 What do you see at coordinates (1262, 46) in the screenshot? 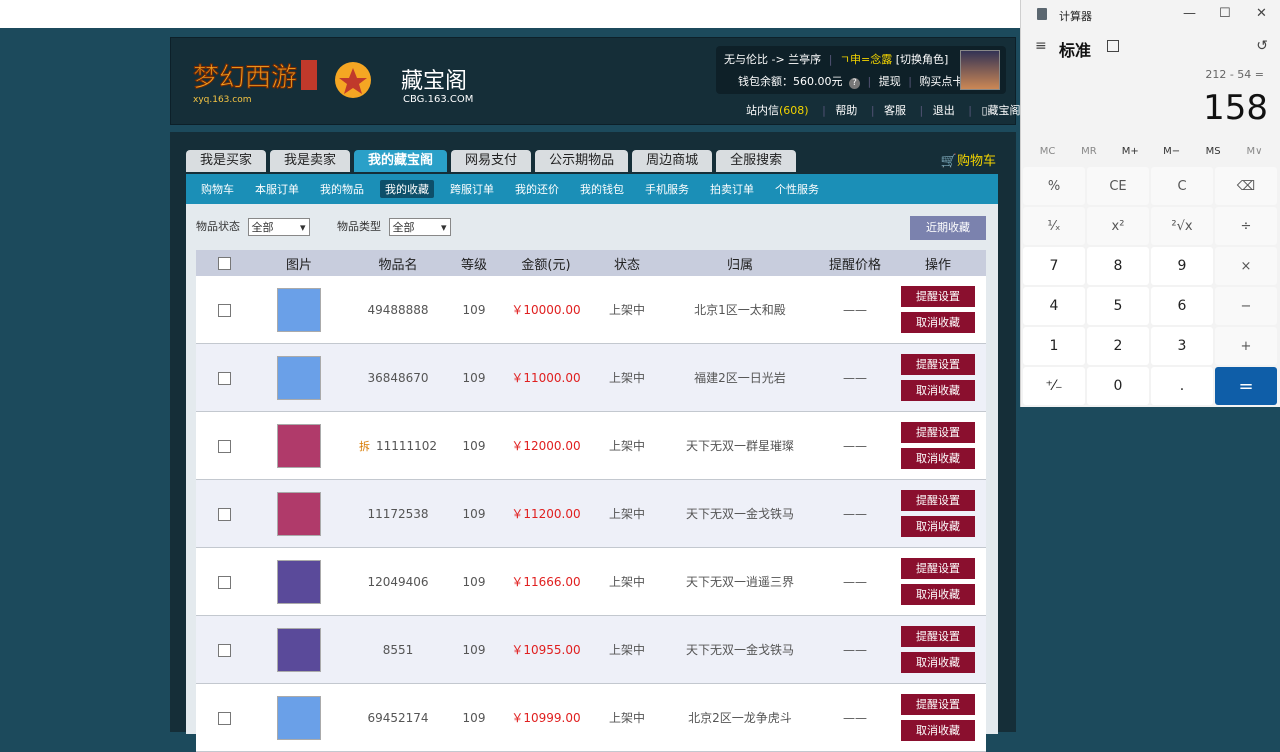
I see `history-icon: ↺` at bounding box center [1262, 46].